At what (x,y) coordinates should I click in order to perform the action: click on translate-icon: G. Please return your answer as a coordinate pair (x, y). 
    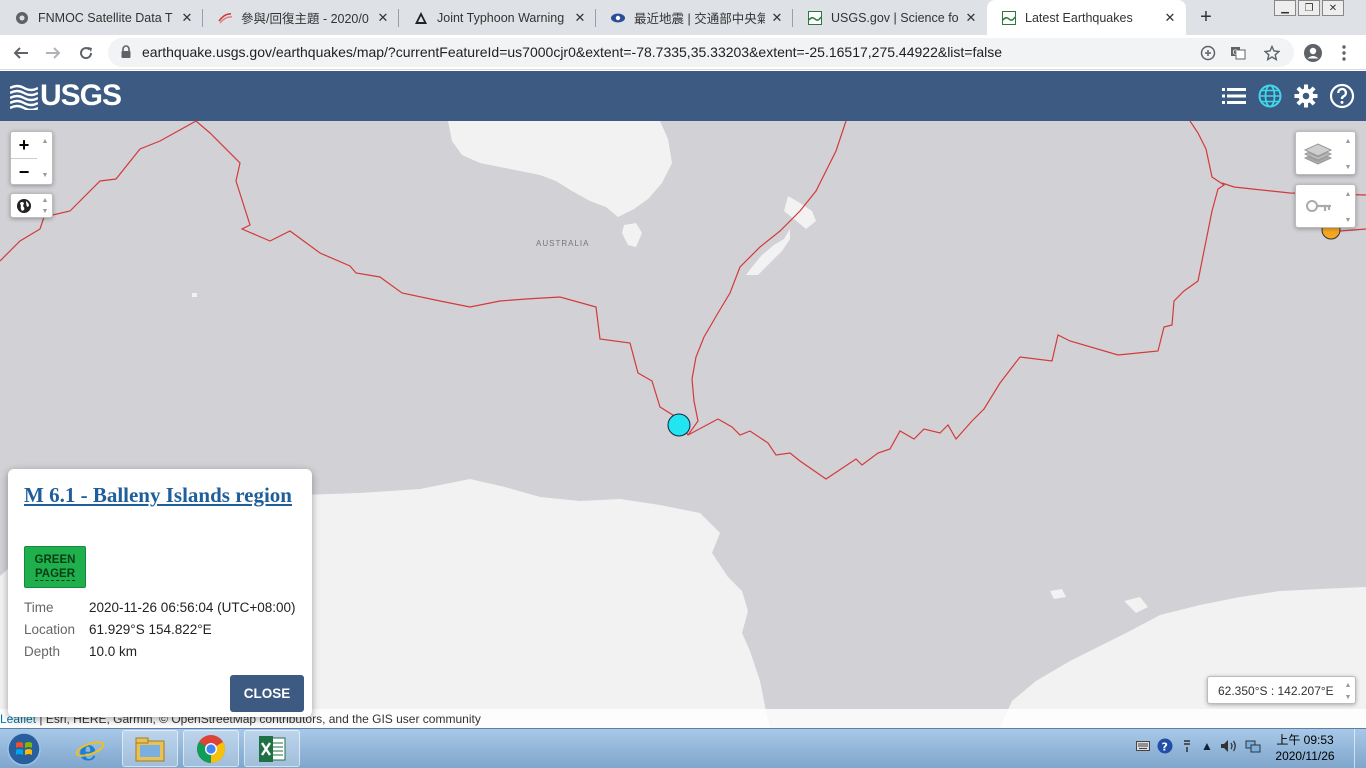
    Looking at the image, I should click on (1238, 53).